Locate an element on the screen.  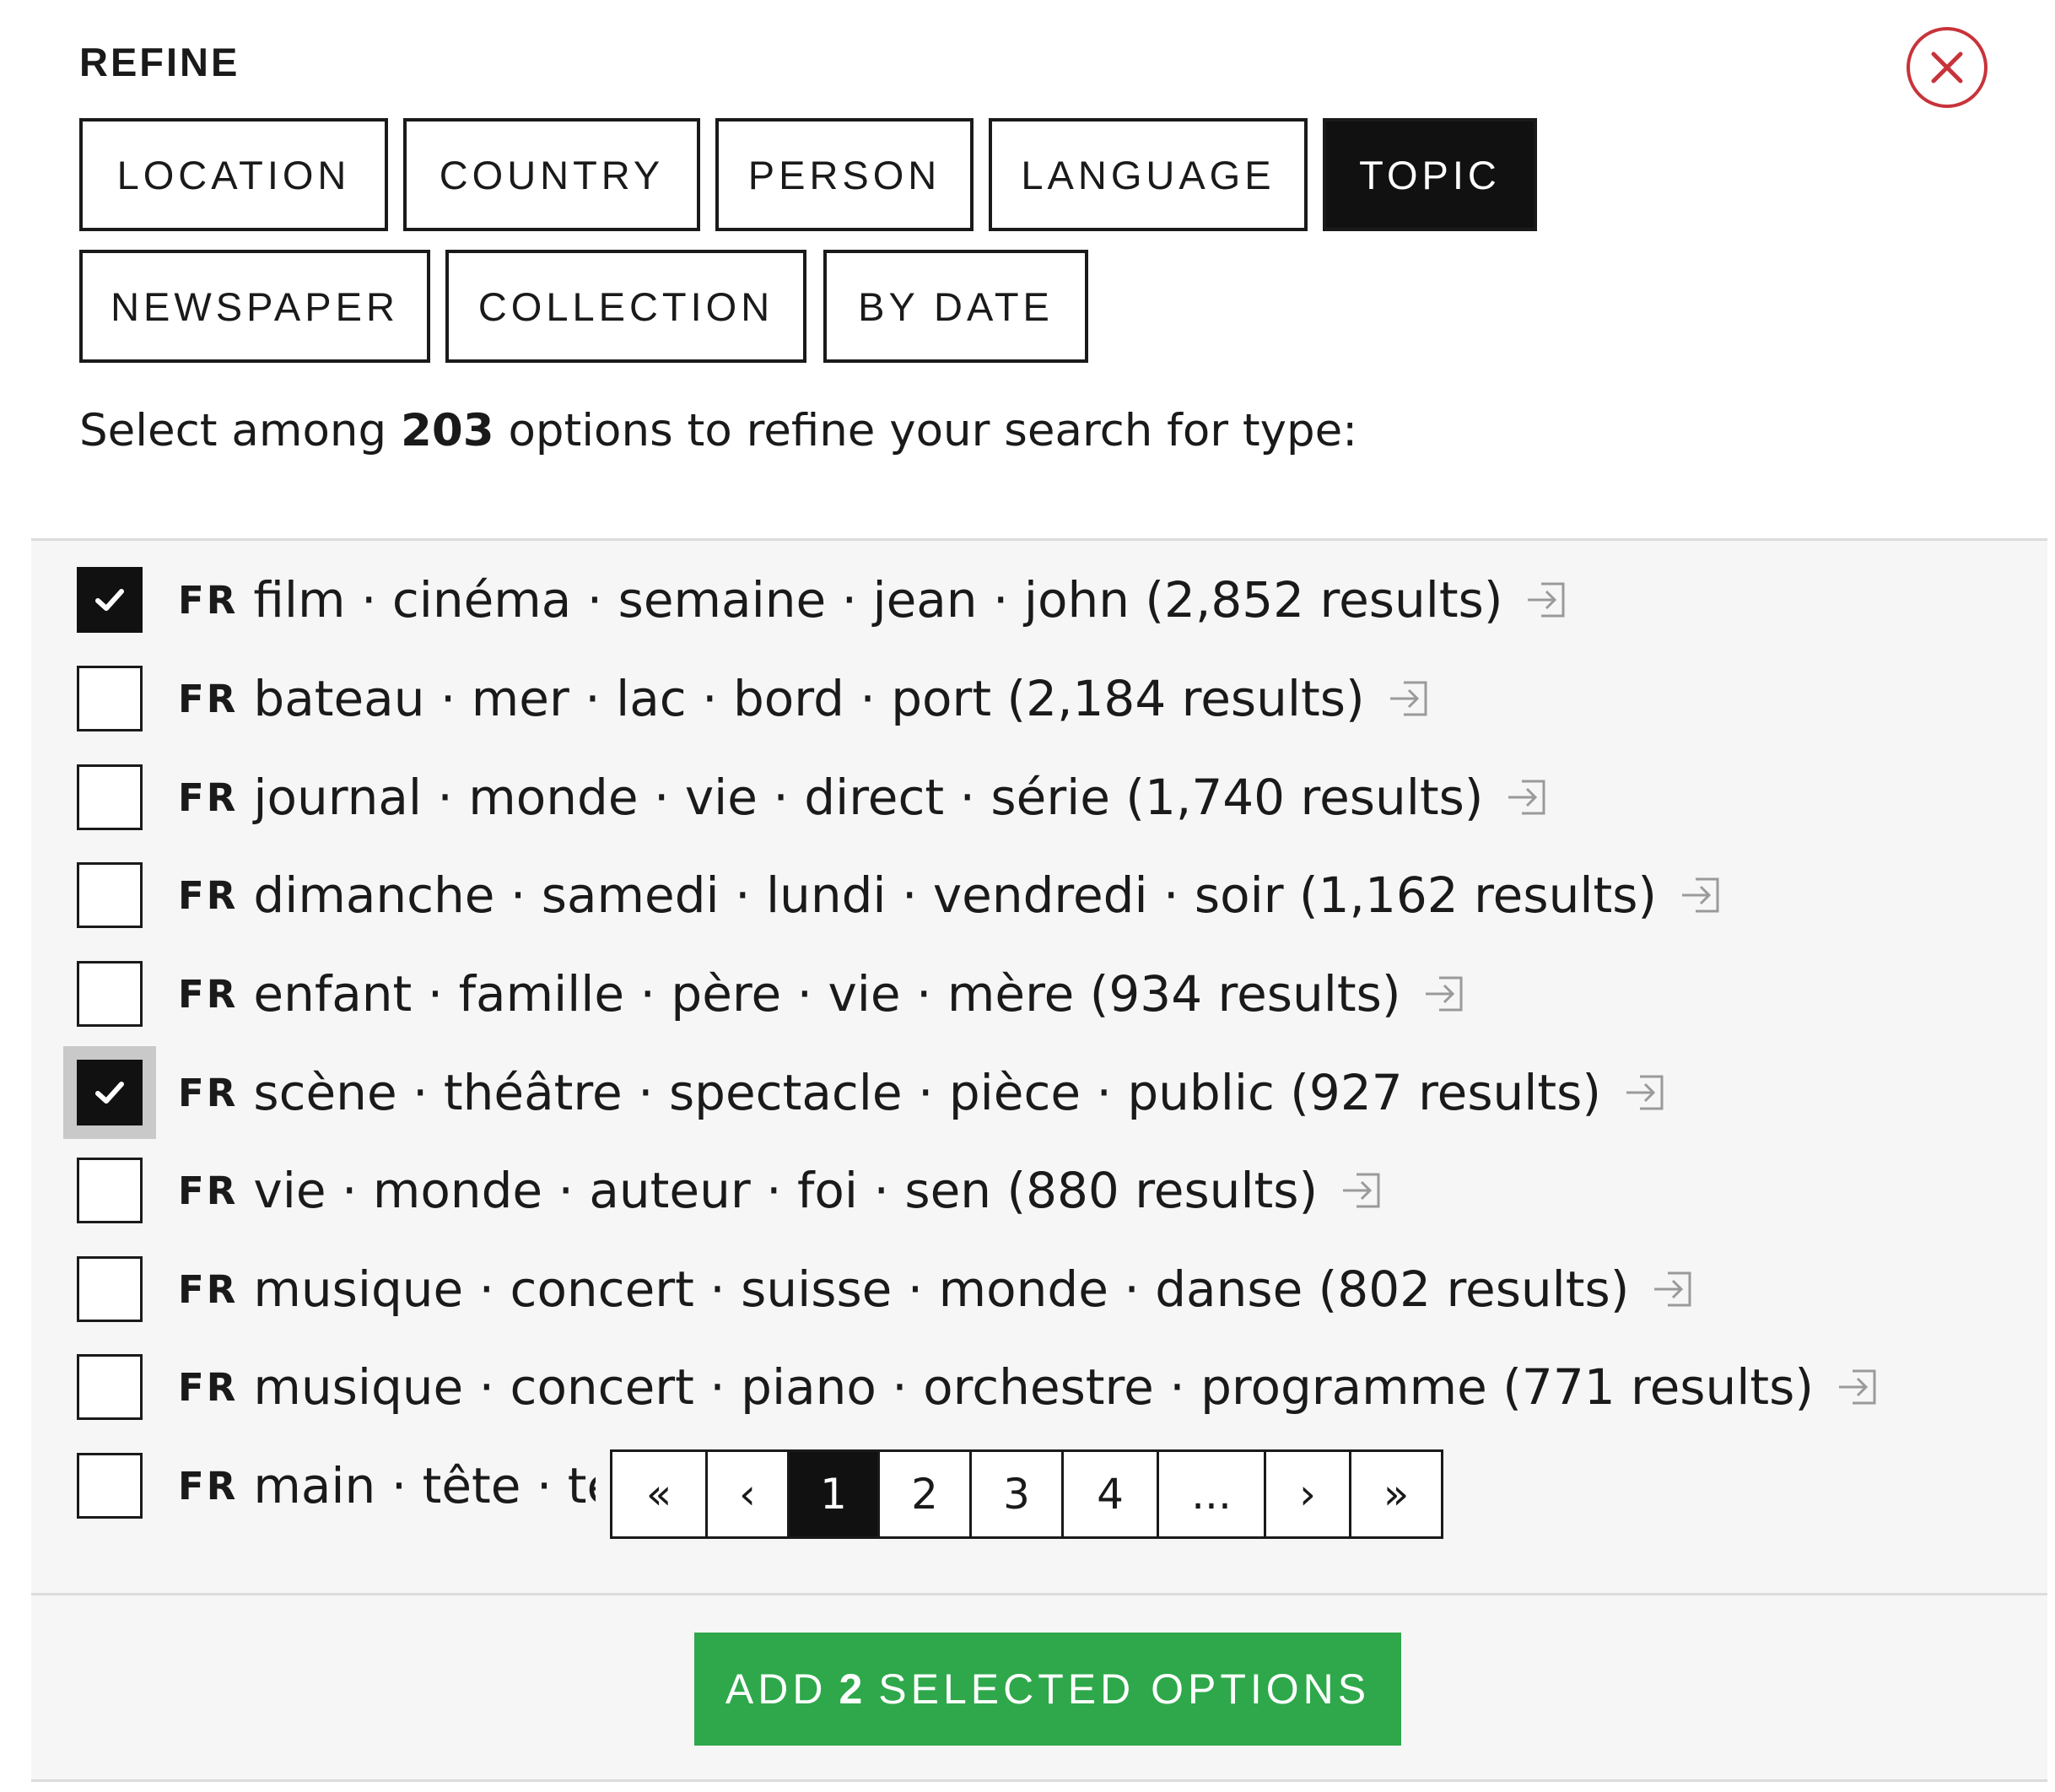
tab-newspaper: NEWSPAPER is located at coordinates (254, 306).